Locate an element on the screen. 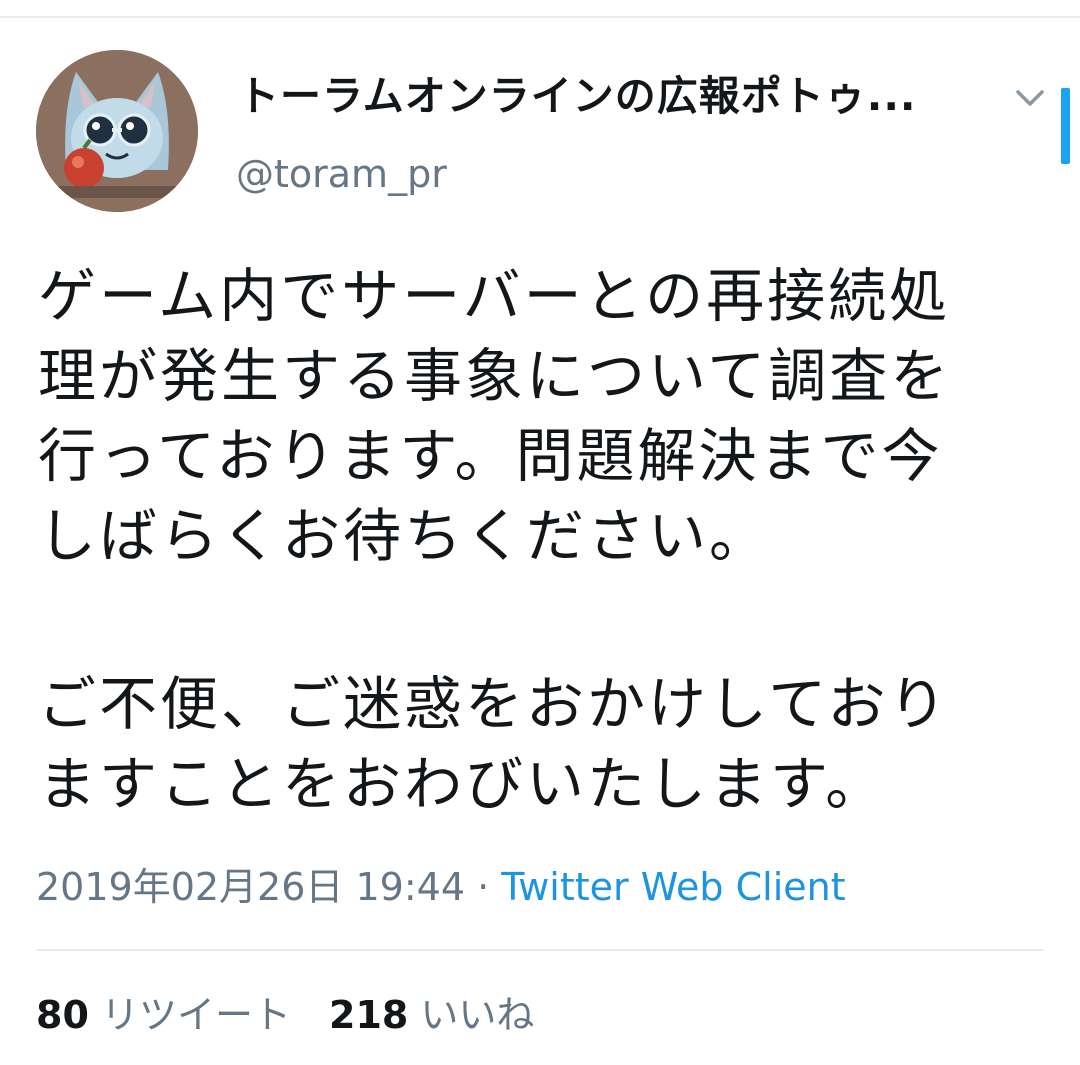 The image size is (1080, 1065). tweet-metadata: 2019年02月26日 19:44 · Twitter Web Client is located at coordinates (441, 887).